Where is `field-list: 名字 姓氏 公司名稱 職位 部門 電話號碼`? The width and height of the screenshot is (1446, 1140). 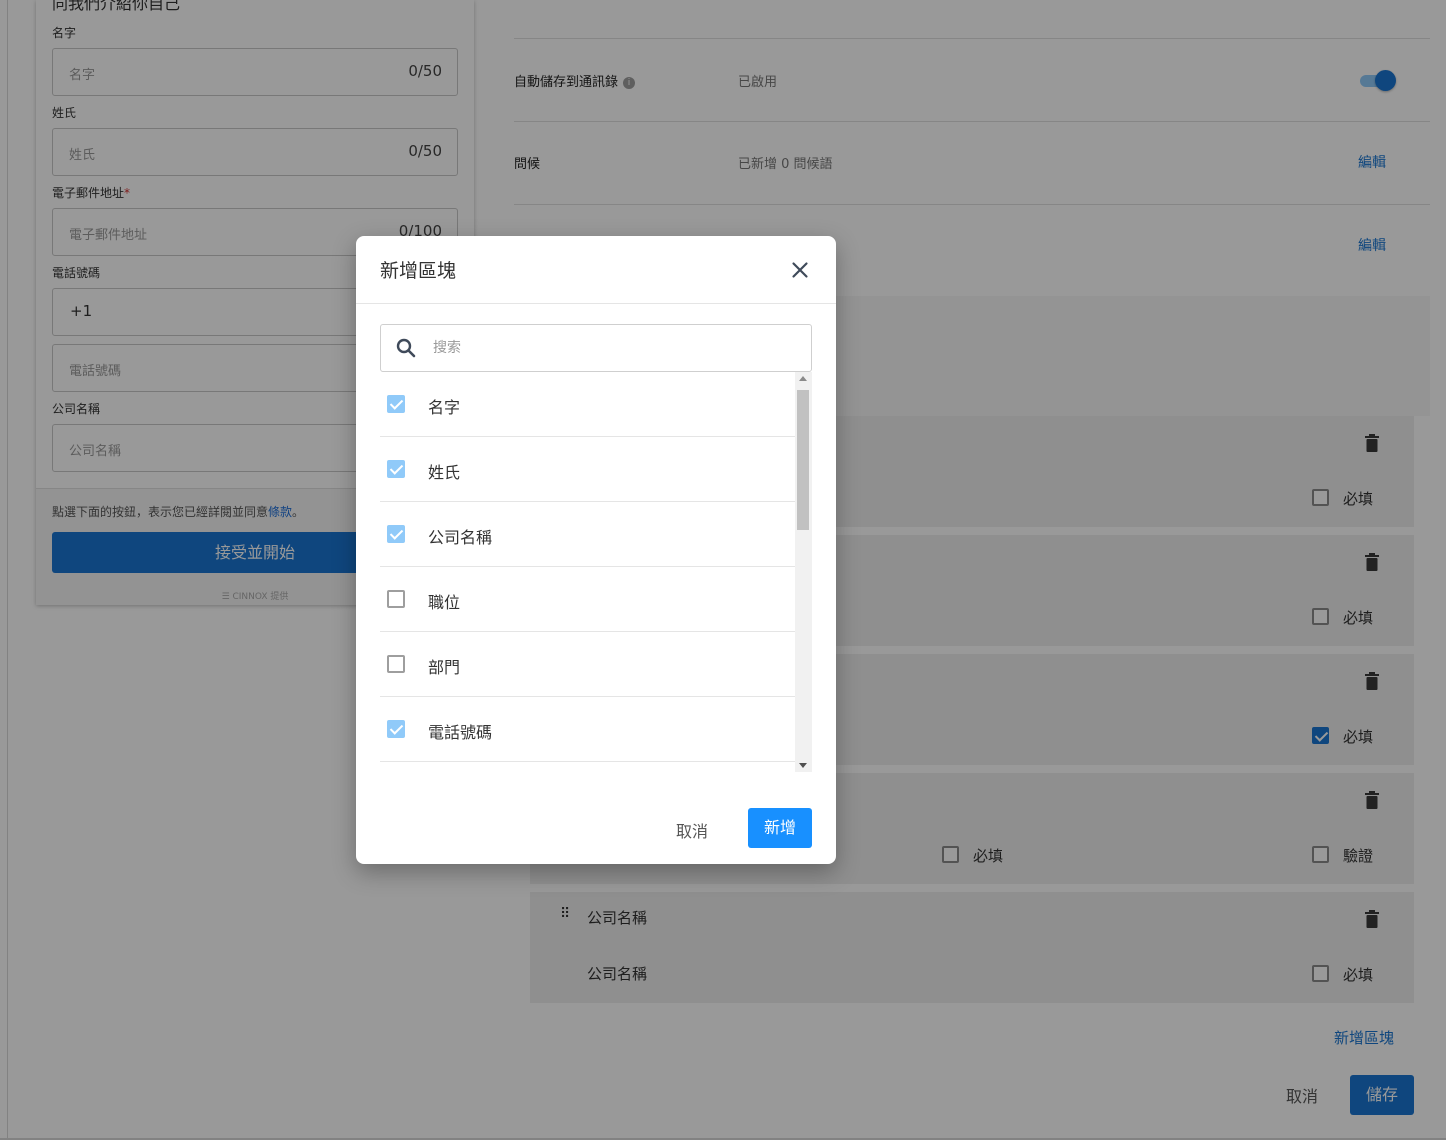 field-list: 名字 姓氏 公司名稱 職位 部門 電話號碼 is located at coordinates (587, 567).